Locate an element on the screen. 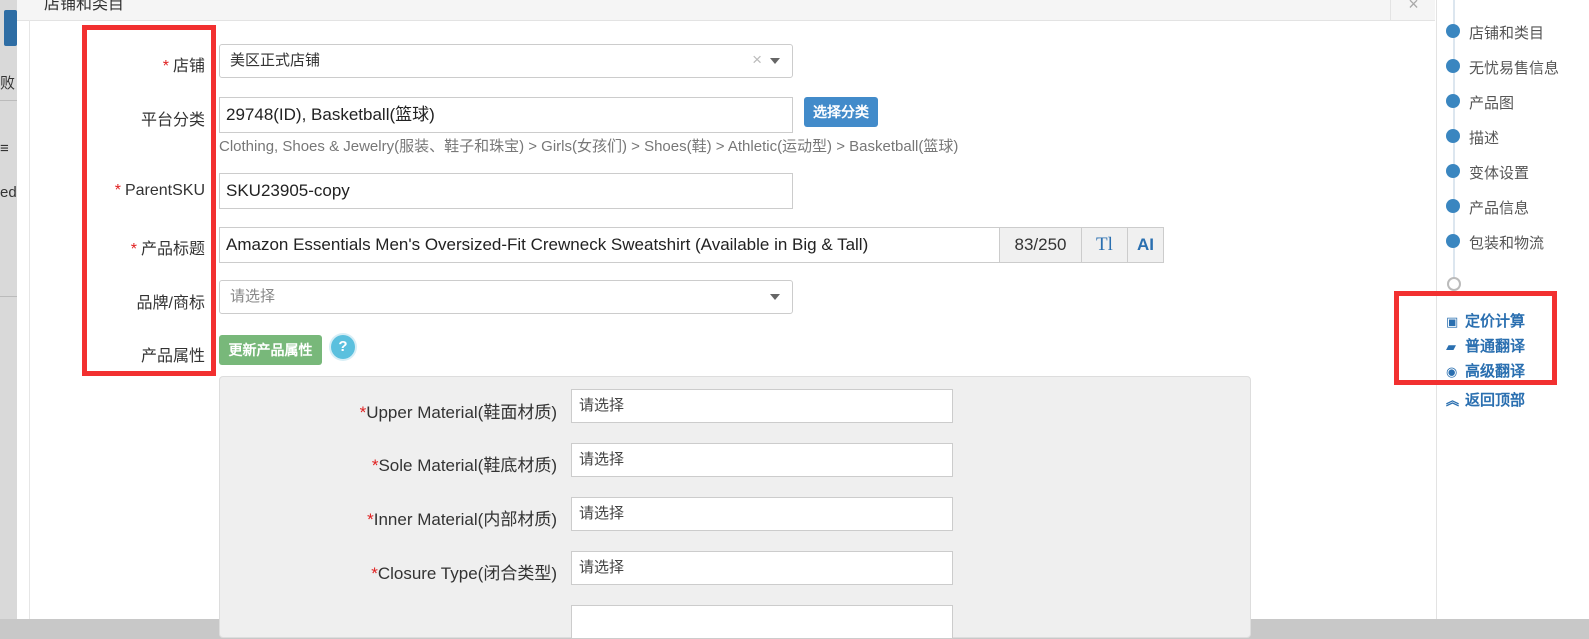  attribute-input is located at coordinates (762, 622).